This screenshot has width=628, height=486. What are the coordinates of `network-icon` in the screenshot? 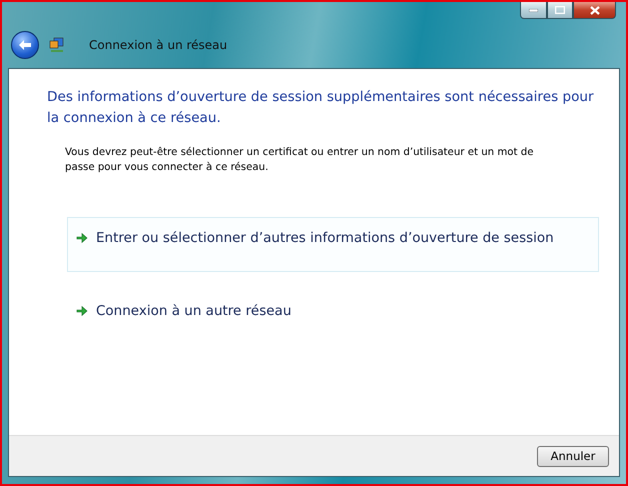 It's located at (57, 45).